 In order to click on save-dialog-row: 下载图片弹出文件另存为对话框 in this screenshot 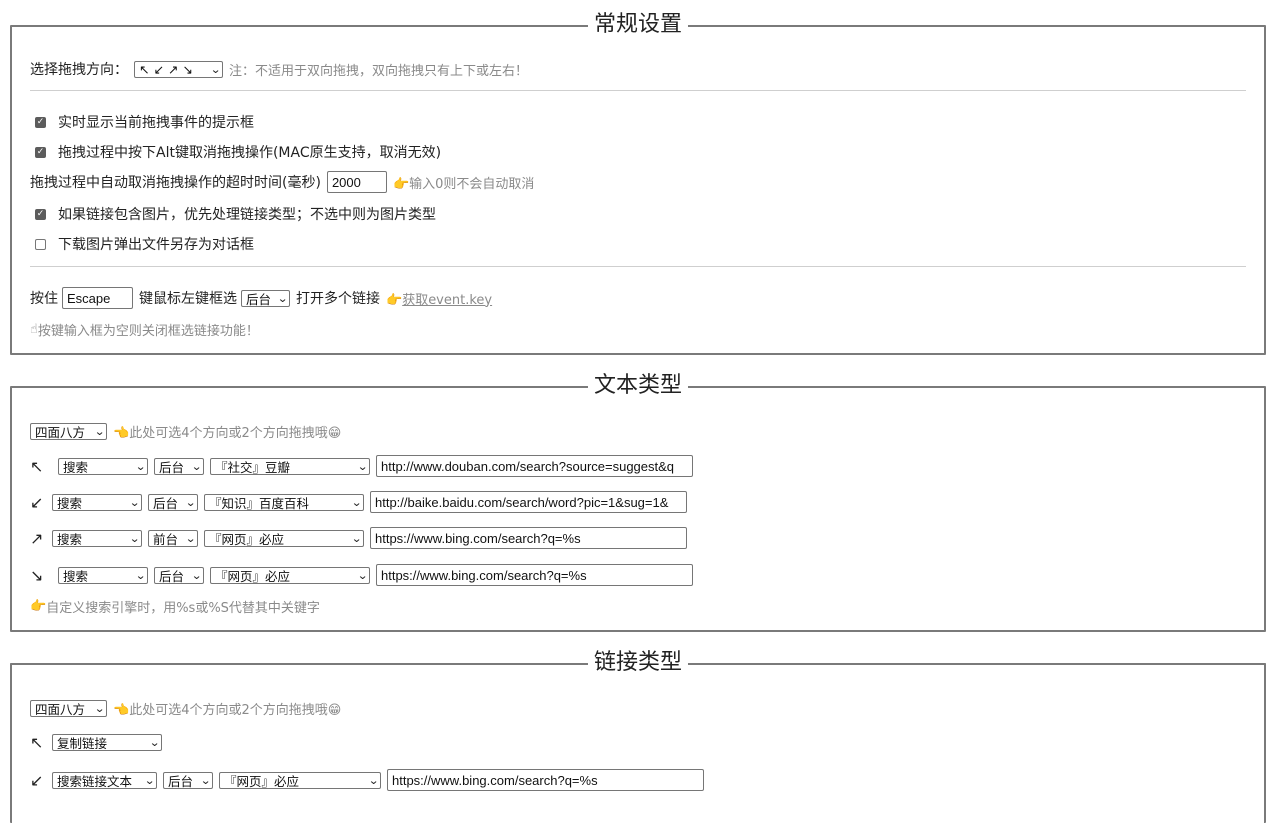, I will do `click(142, 244)`.